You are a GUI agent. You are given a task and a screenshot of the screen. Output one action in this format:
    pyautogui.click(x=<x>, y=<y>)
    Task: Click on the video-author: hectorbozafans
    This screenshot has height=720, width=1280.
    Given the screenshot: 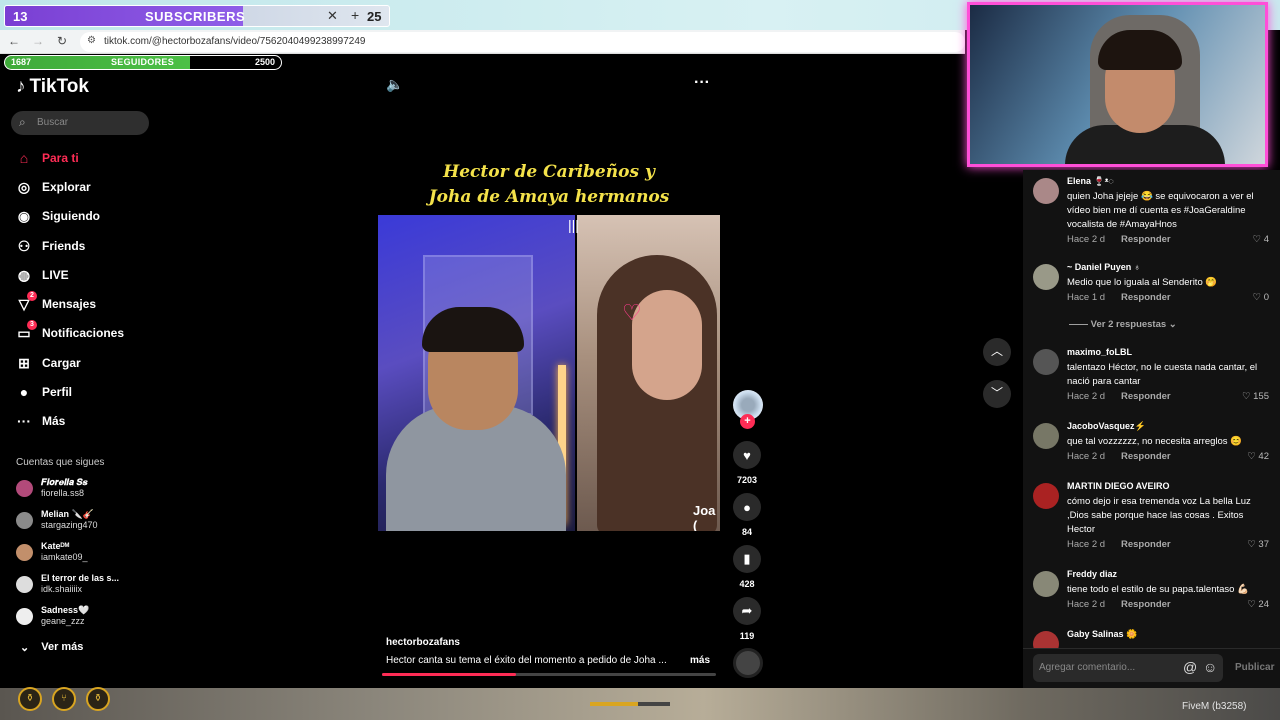 What is the action you would take?
    pyautogui.click(x=423, y=642)
    